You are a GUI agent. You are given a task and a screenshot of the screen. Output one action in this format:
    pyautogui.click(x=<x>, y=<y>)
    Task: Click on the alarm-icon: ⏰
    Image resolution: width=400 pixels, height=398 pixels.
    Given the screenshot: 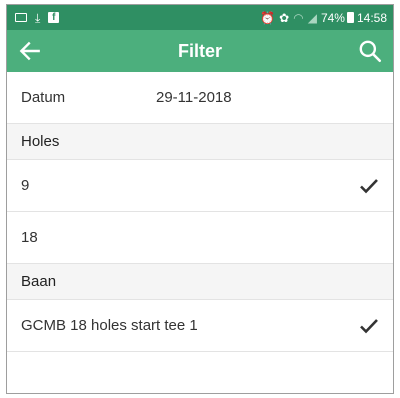 What is the action you would take?
    pyautogui.click(x=268, y=17)
    